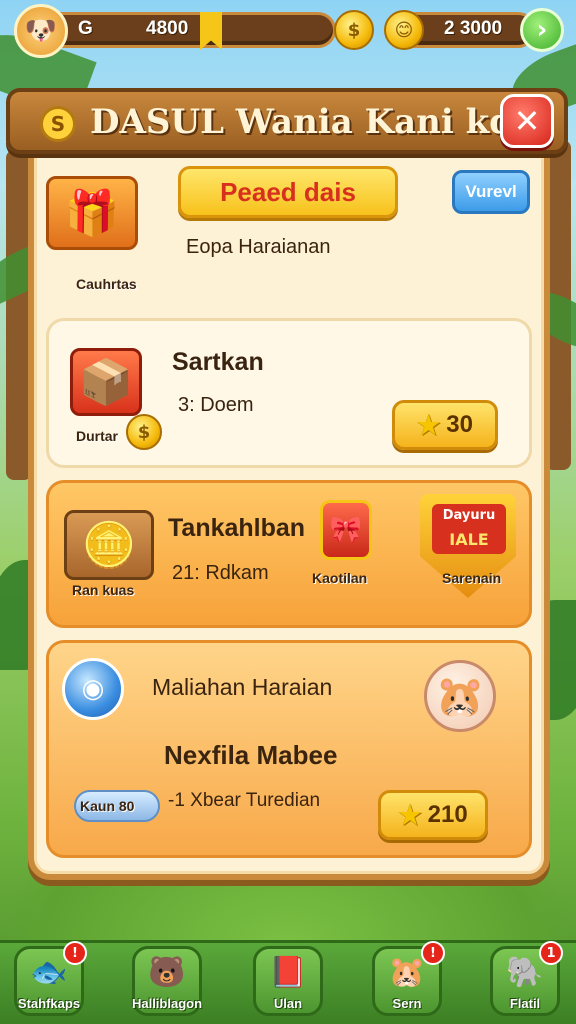  I want to click on reward-button: ★ 30, so click(445, 425).